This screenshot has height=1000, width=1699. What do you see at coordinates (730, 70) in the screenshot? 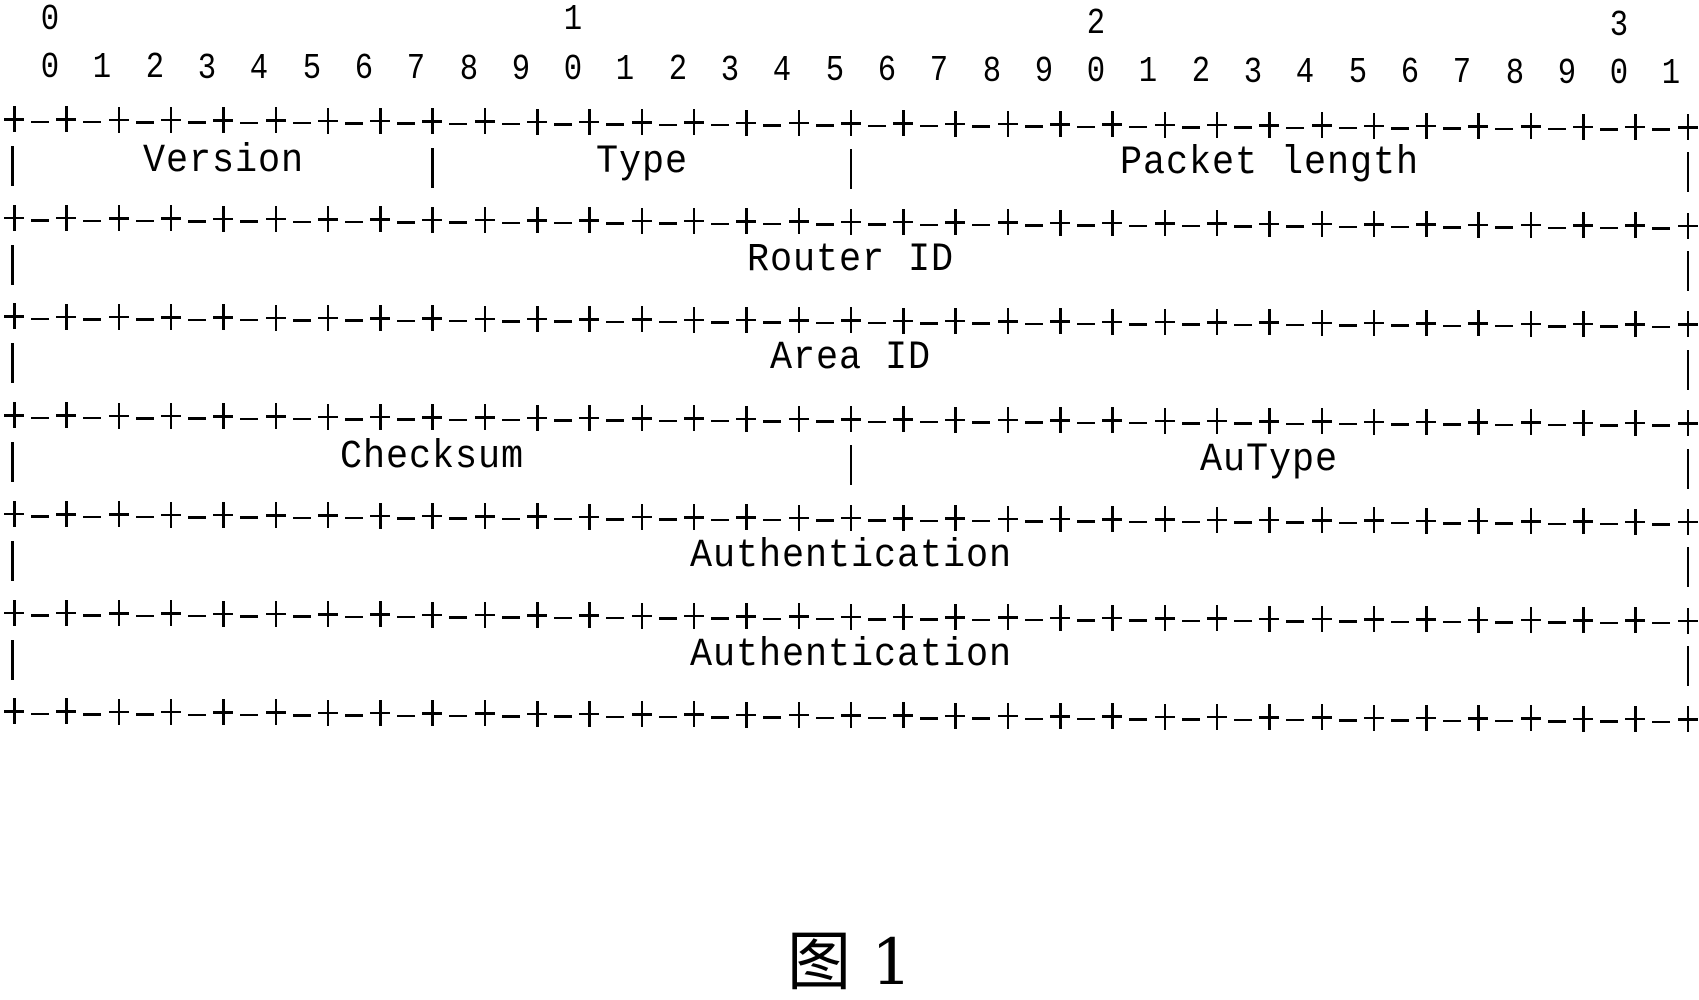
I see `bit-label: 3` at bounding box center [730, 70].